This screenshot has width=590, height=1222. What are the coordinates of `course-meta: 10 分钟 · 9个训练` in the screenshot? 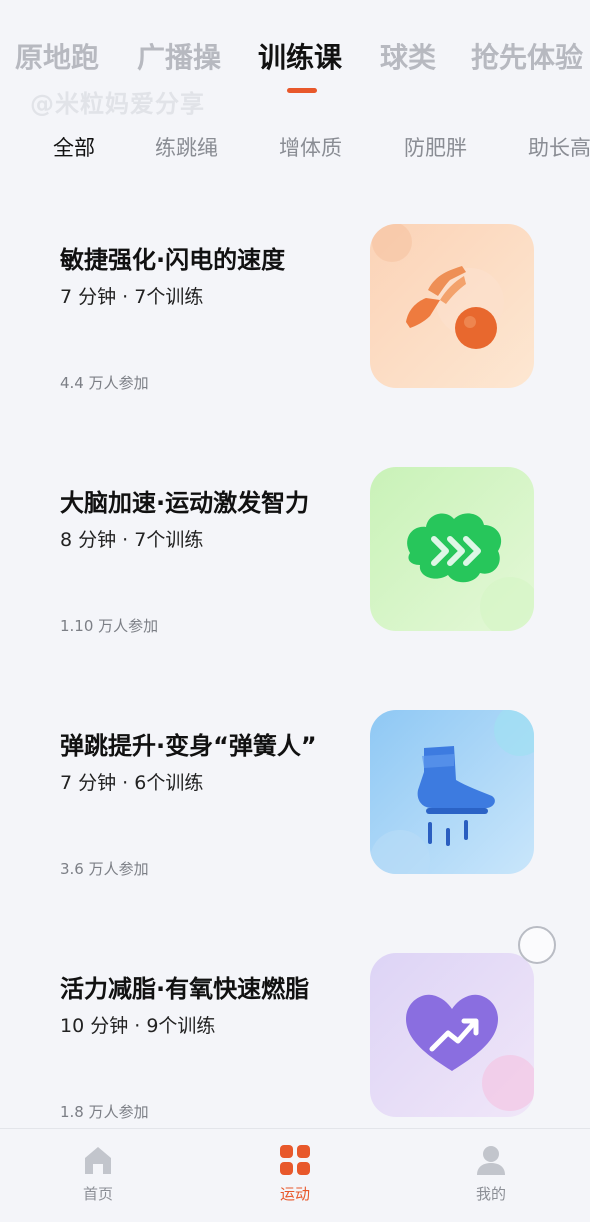 It's located at (138, 1026).